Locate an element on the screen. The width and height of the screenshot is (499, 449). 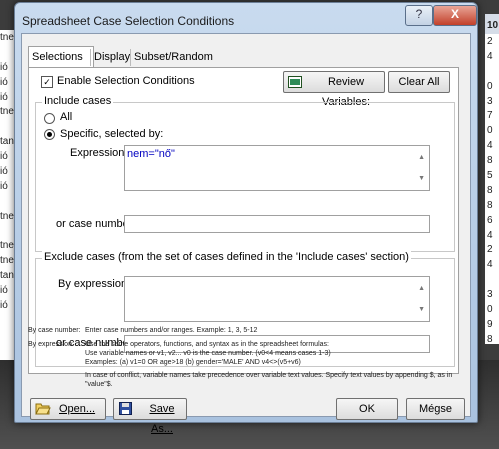
include-all-radio is located at coordinates (49, 118).